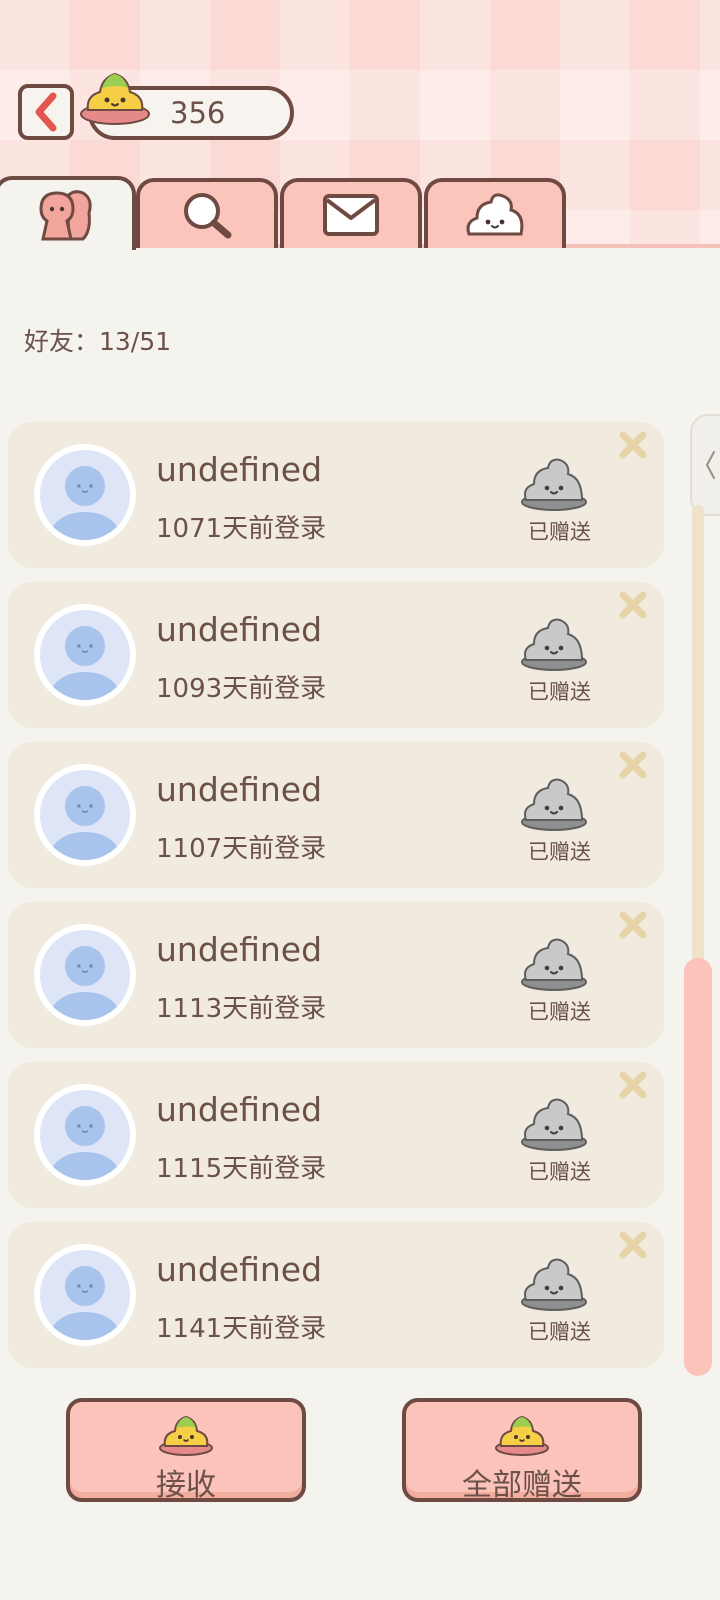  What do you see at coordinates (336, 815) in the screenshot?
I see `friend-card: undefined 1107天前登录 已赠送` at bounding box center [336, 815].